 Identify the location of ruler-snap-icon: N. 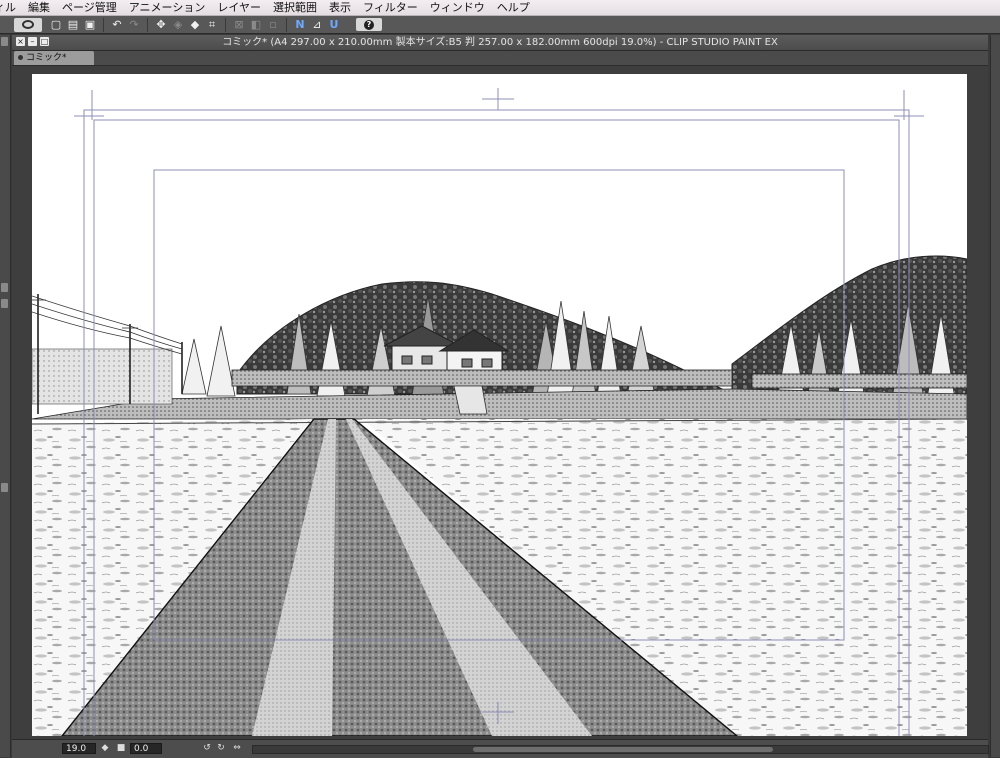
(300, 25).